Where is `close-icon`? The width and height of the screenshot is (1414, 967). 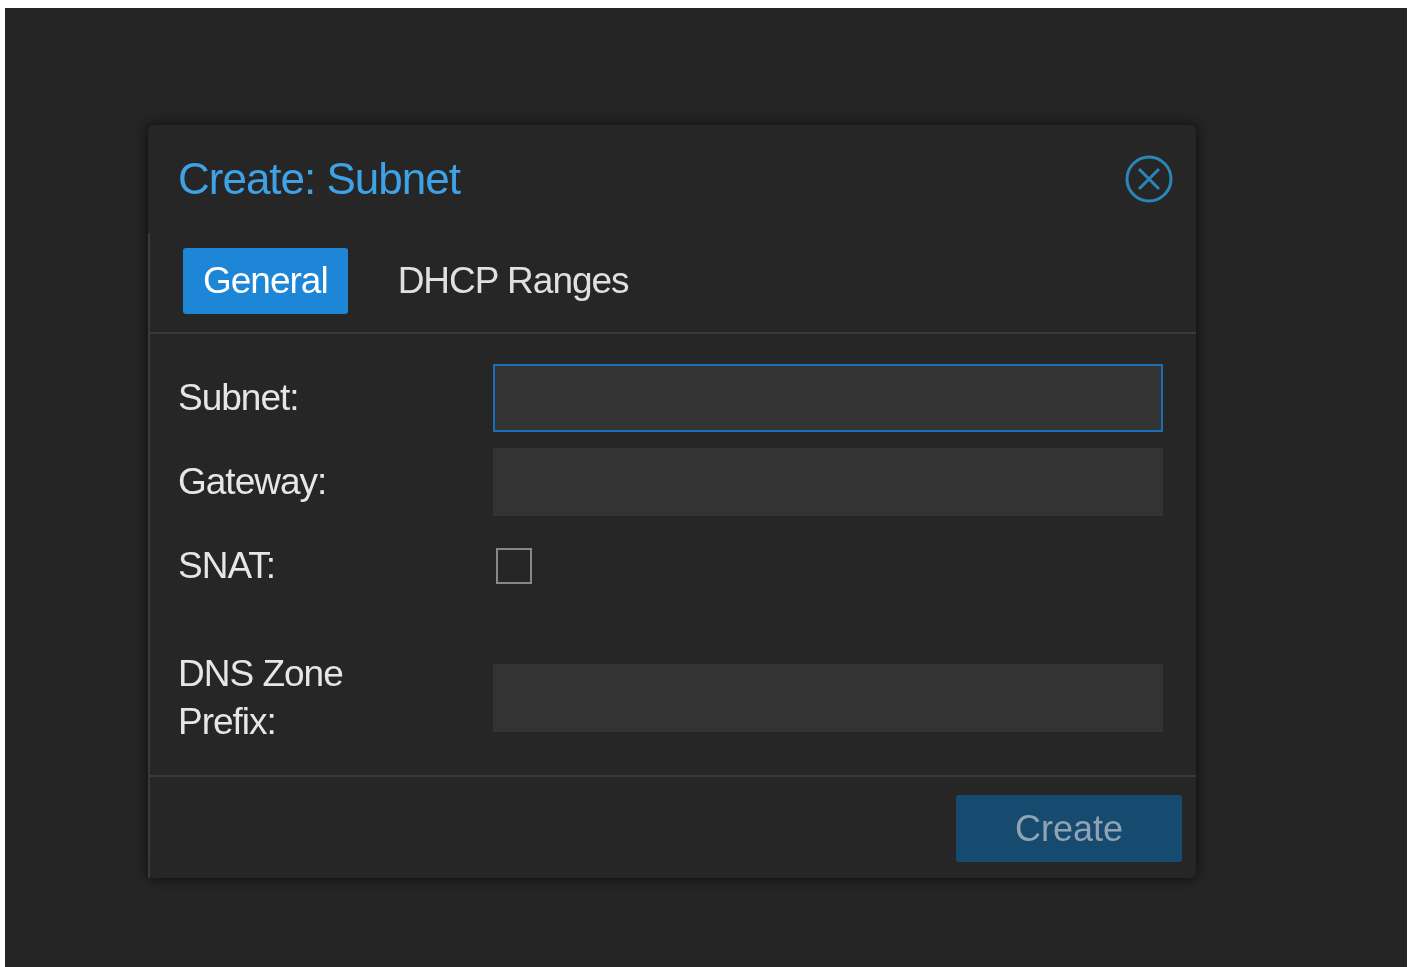 close-icon is located at coordinates (1149, 179).